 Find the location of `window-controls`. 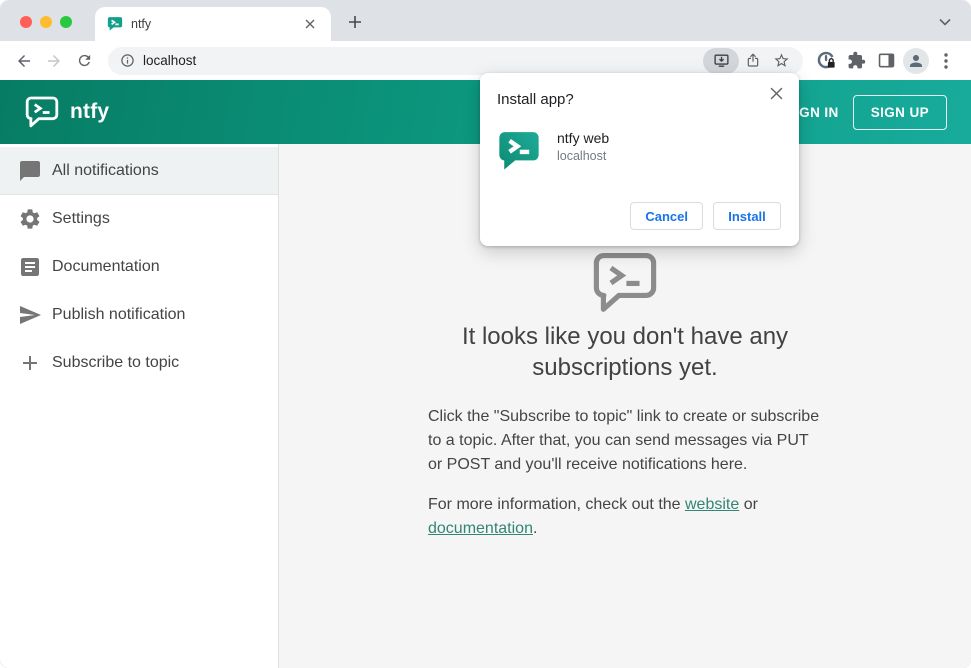

window-controls is located at coordinates (46, 22).